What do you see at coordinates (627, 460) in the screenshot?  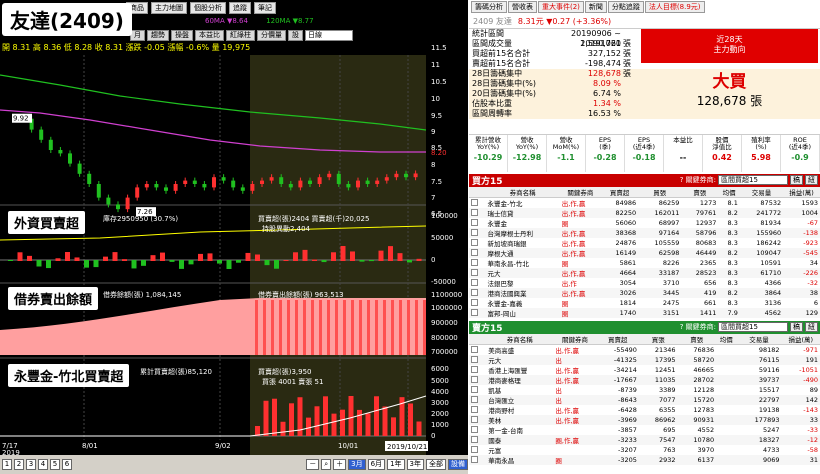 I see `table-cell: -3205` at bounding box center [627, 460].